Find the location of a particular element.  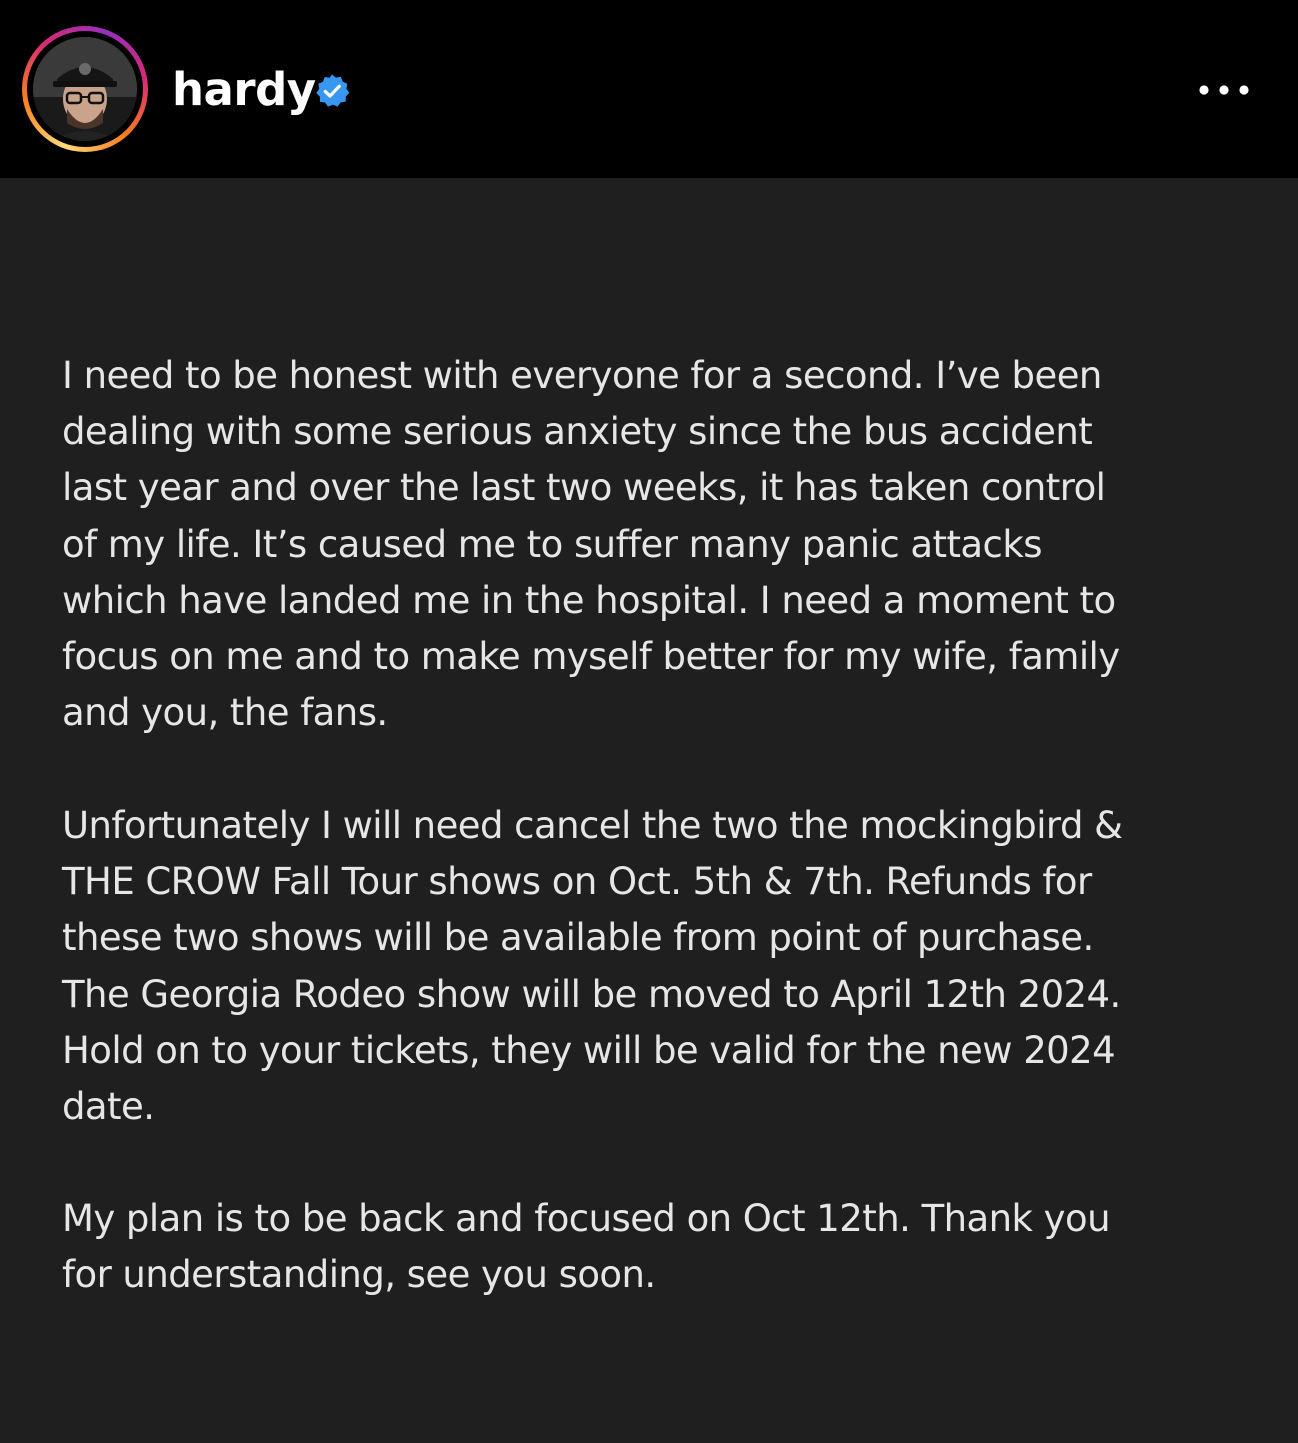

avatar-photo-icon is located at coordinates (85, 89).